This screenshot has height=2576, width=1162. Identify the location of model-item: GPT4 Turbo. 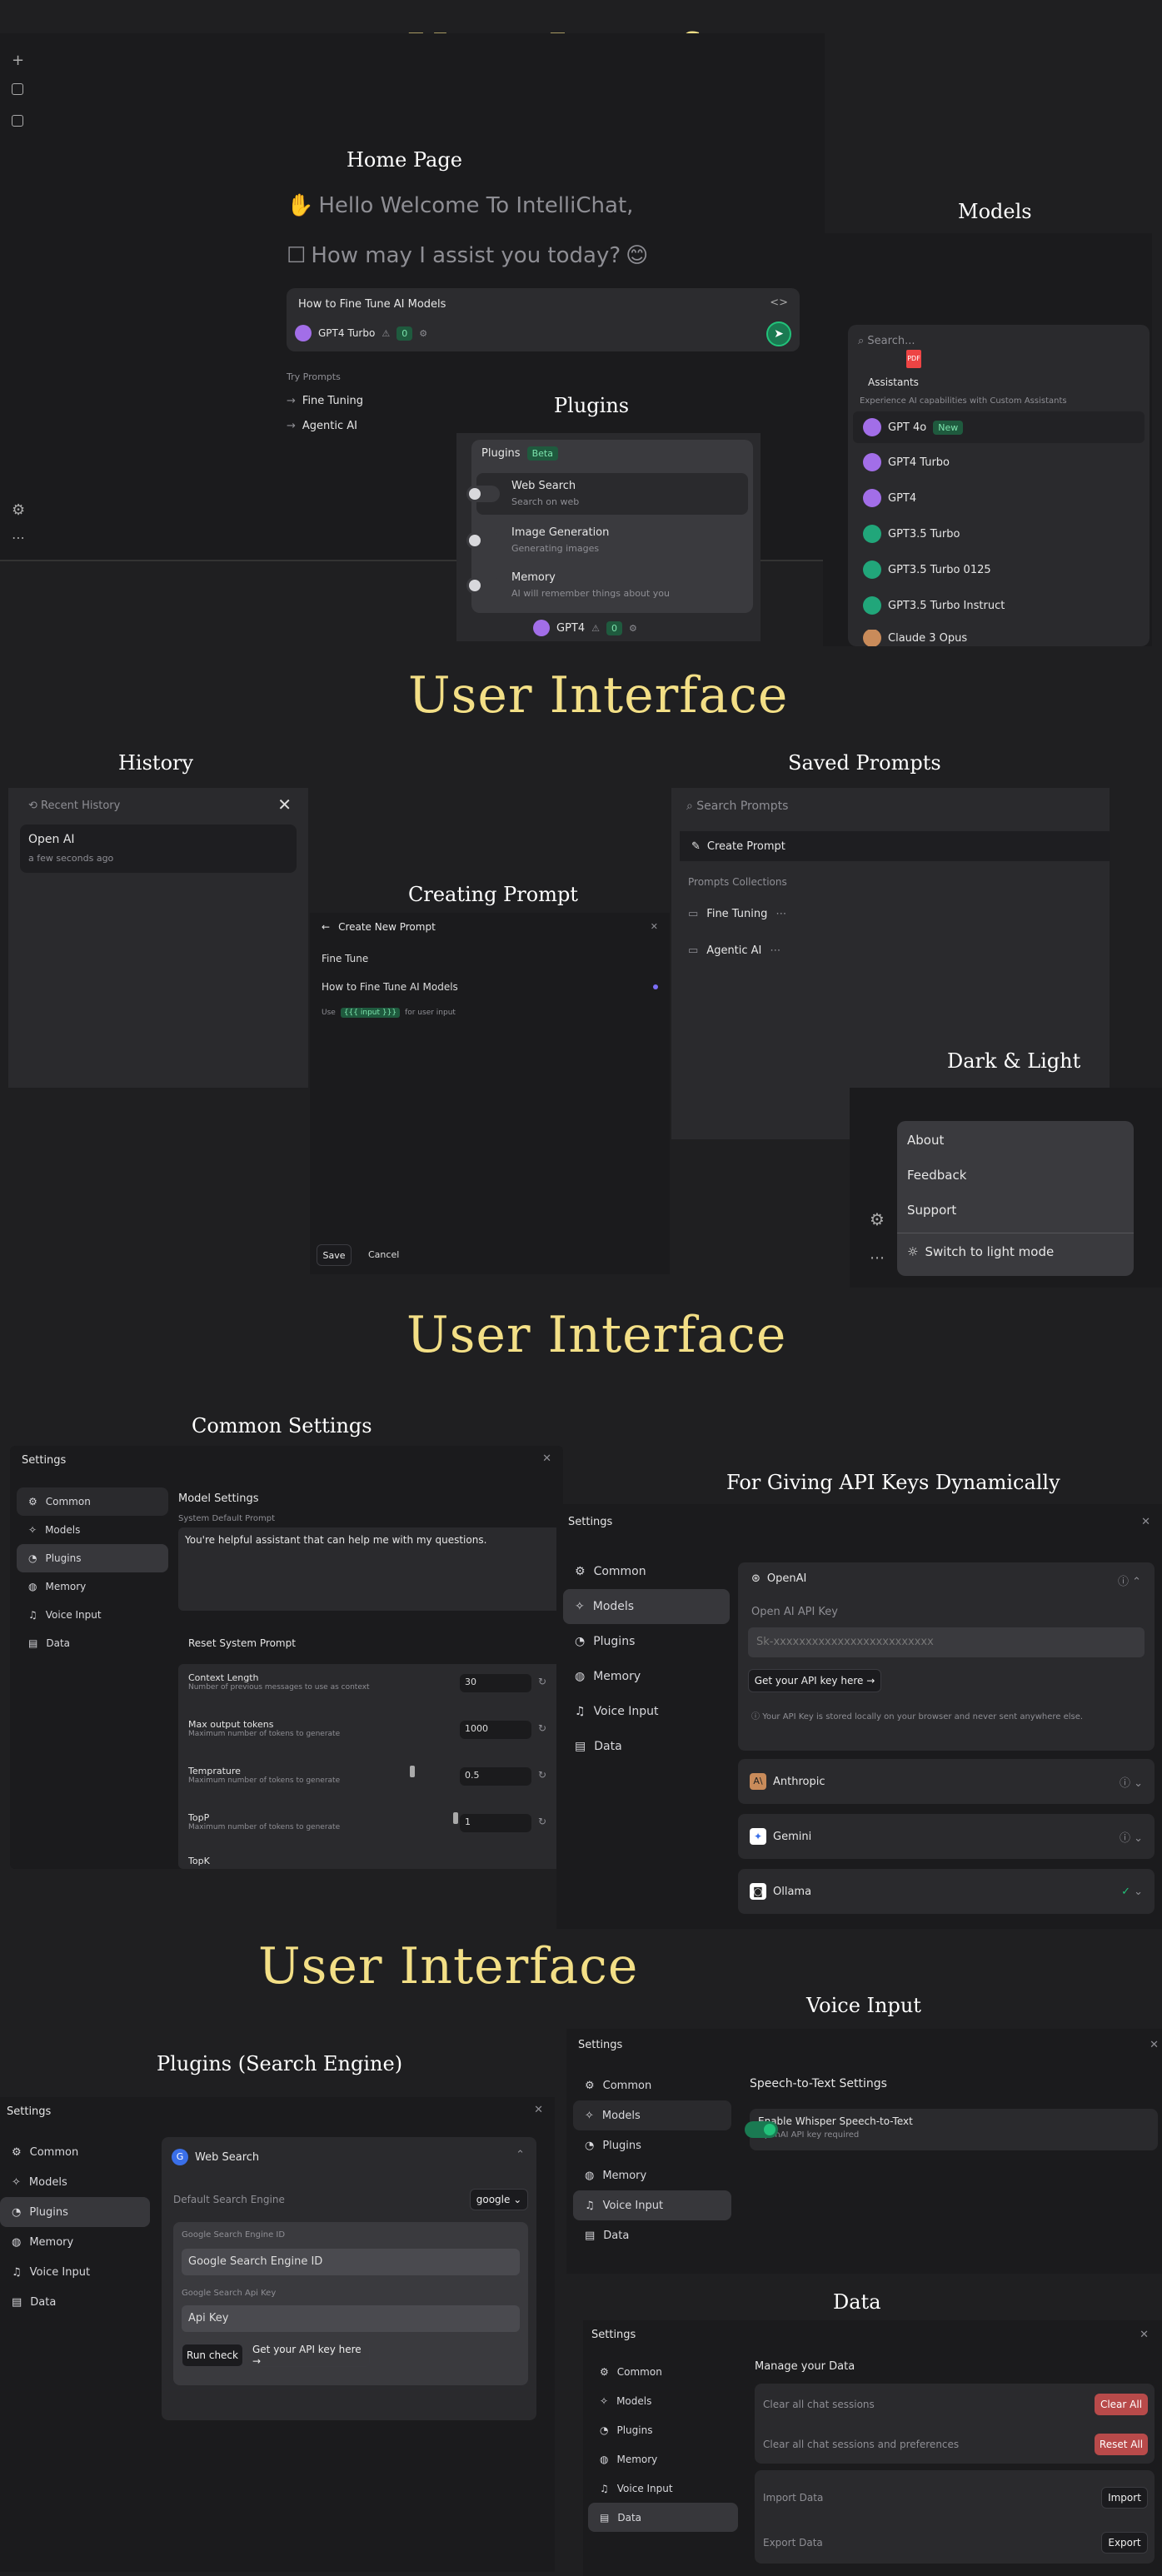
(906, 462).